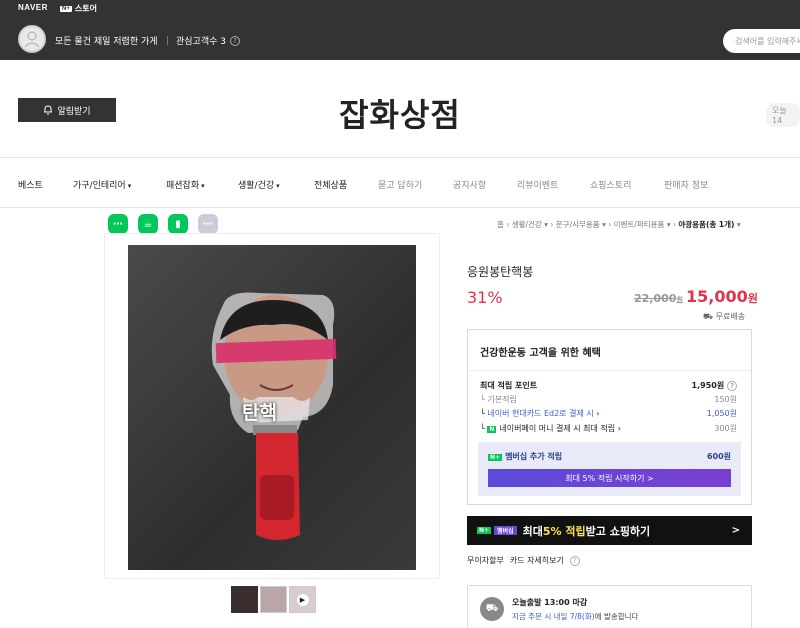 The image size is (800, 628). I want to click on breadcrumb-item: 이벤트/파티용품, so click(639, 224).